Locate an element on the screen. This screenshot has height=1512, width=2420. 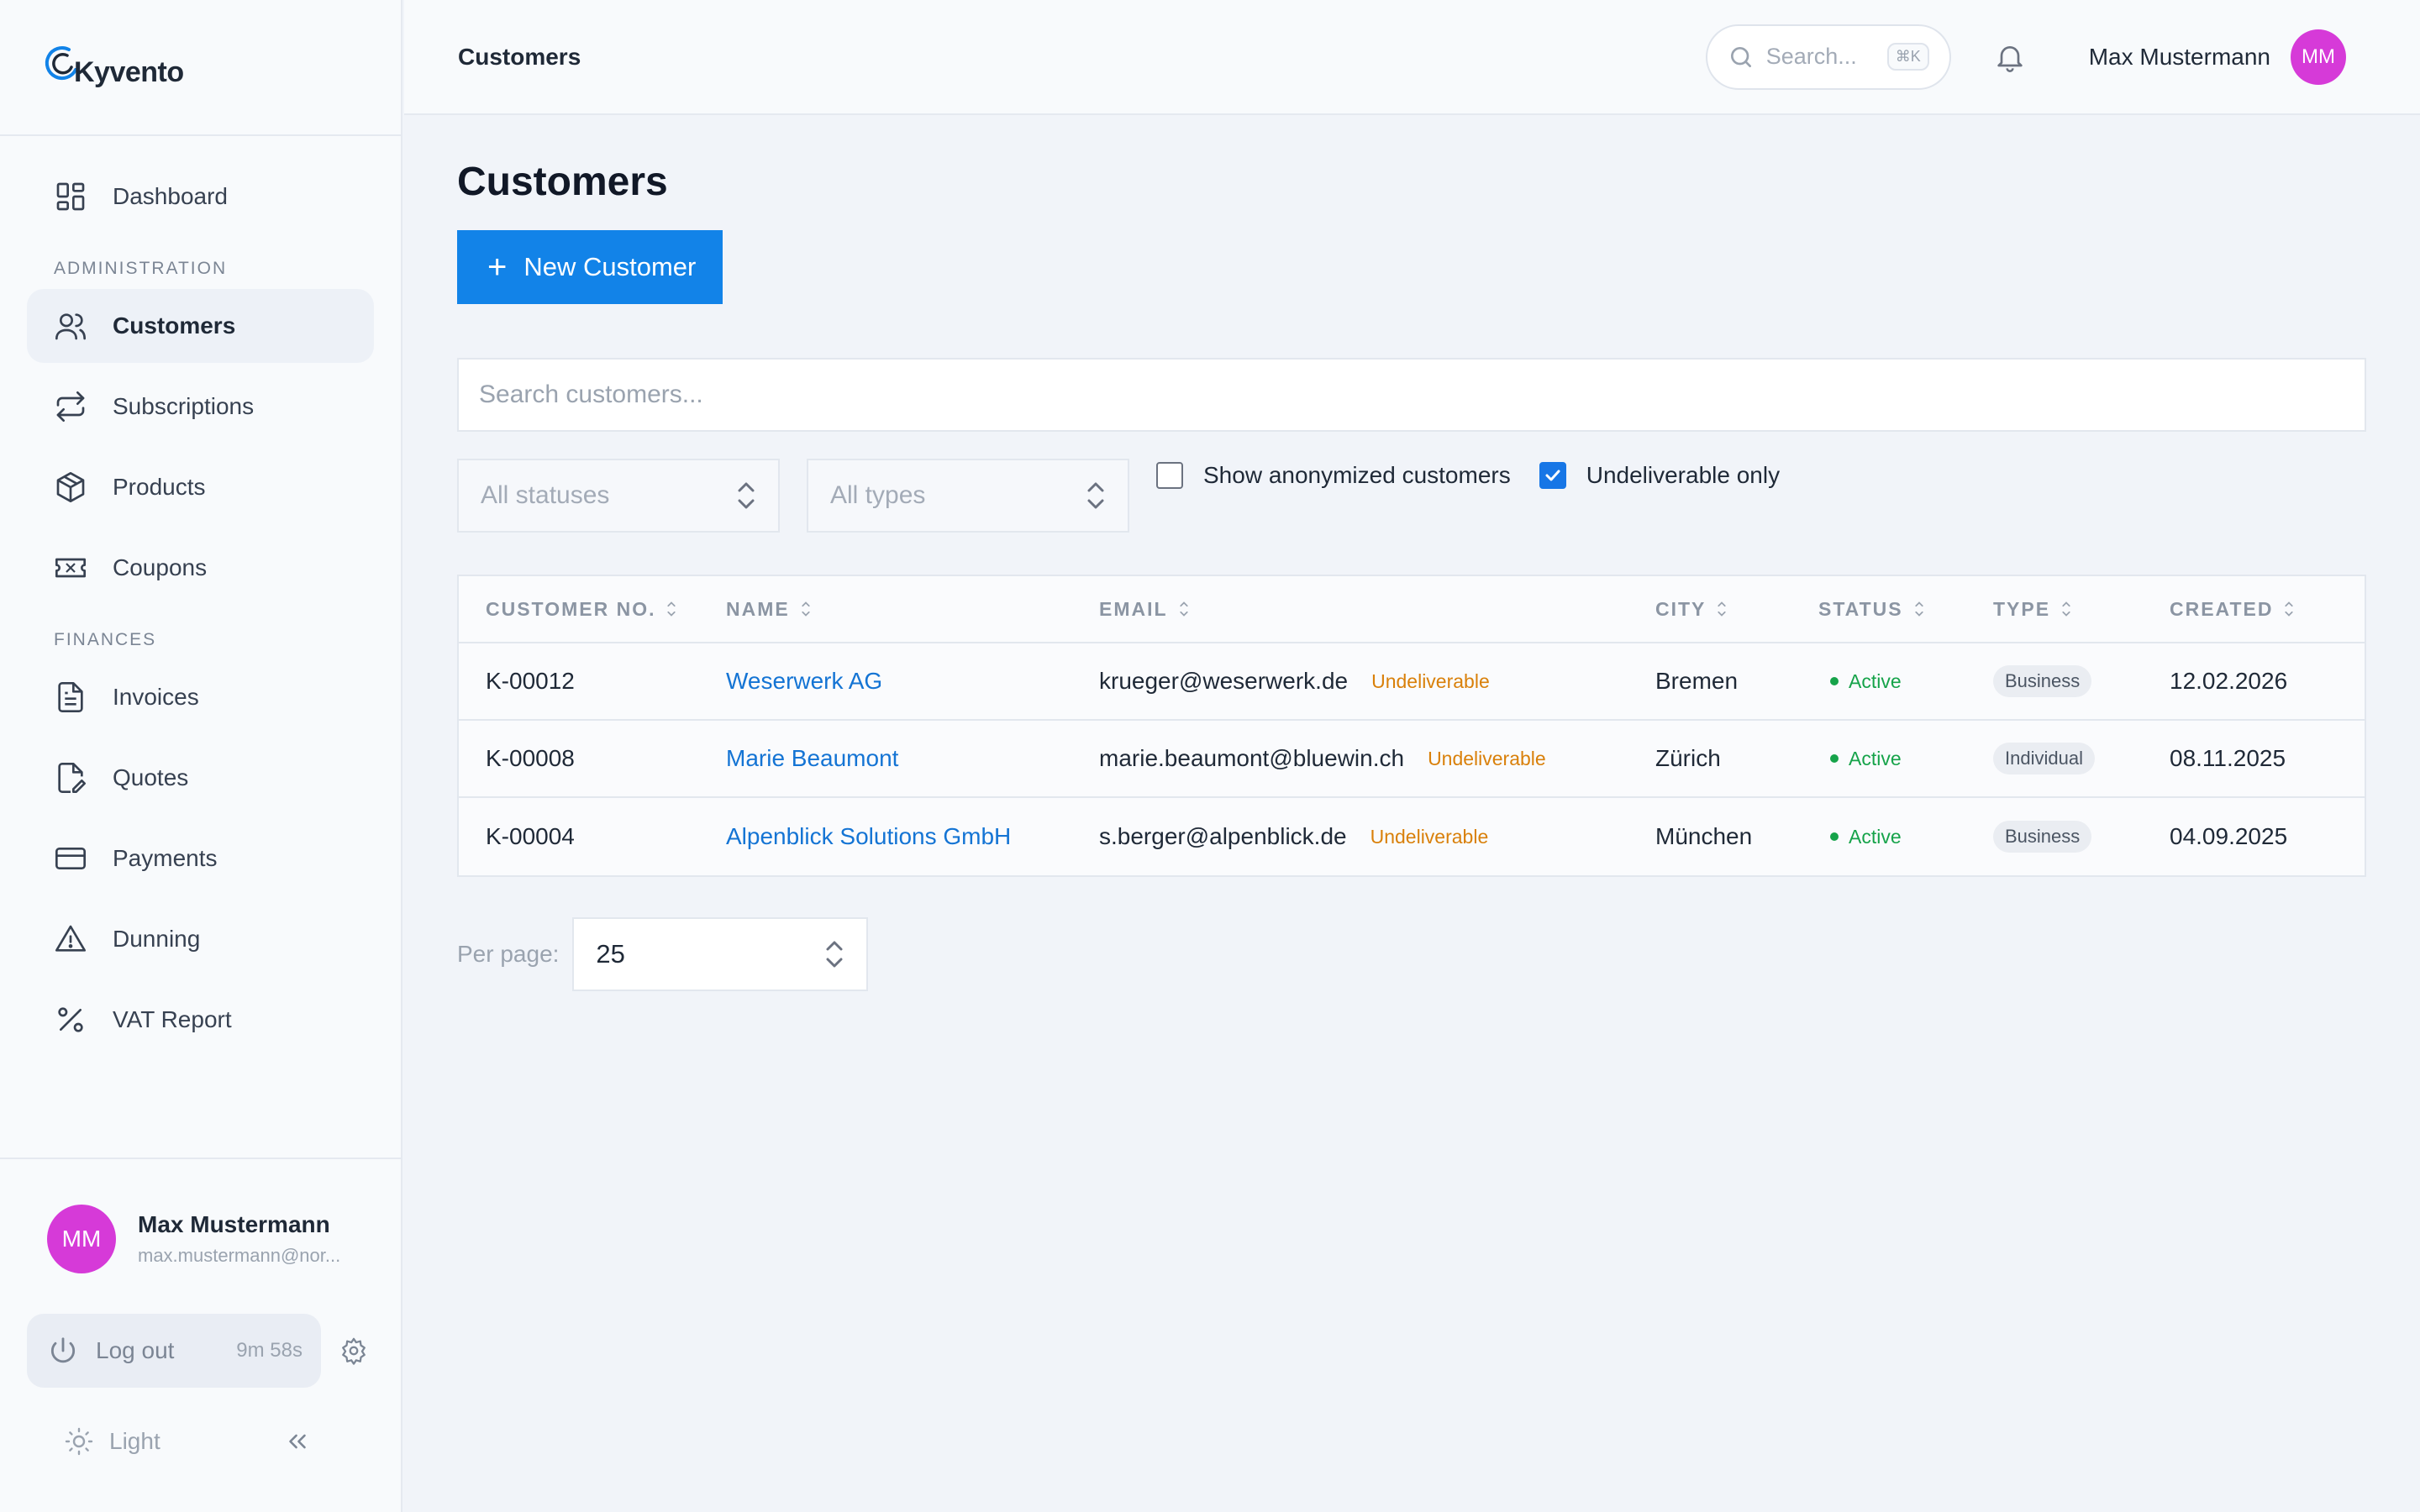
checkbox-unchecked is located at coordinates (1169, 475).